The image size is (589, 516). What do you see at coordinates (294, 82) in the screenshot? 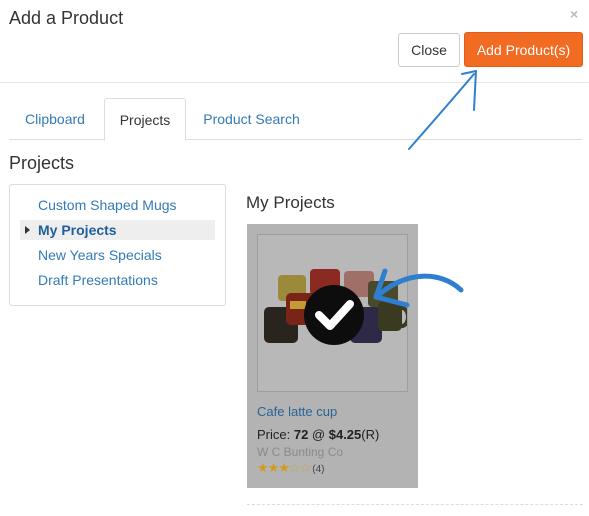
I see `header-divider` at bounding box center [294, 82].